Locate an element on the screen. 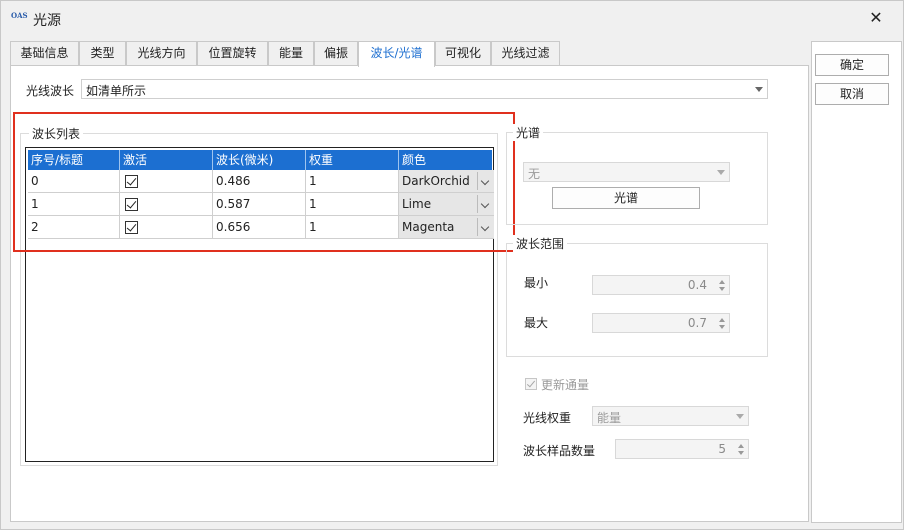 This screenshot has width=904, height=530. cell-index: 0 is located at coordinates (74, 181).